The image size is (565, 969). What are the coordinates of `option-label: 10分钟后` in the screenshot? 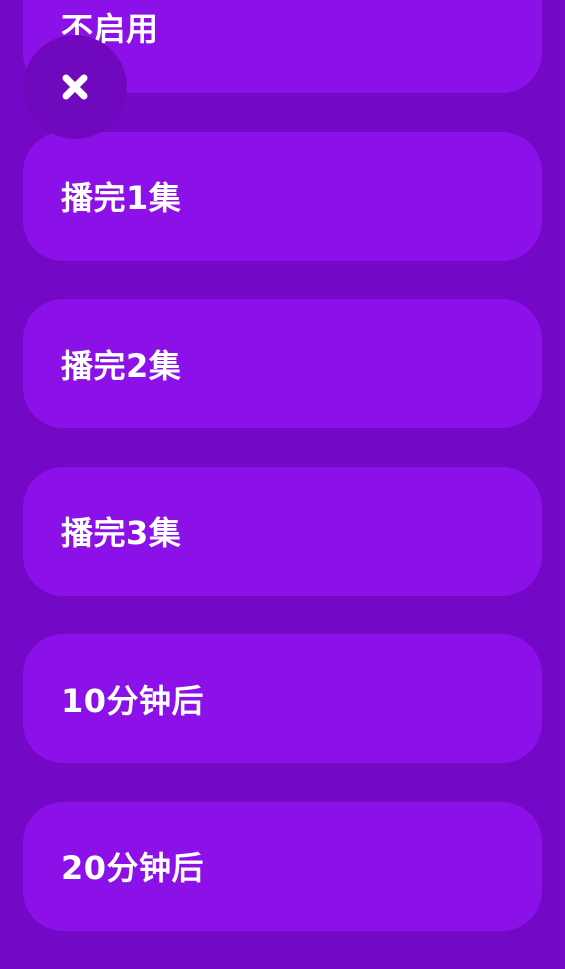 It's located at (133, 700).